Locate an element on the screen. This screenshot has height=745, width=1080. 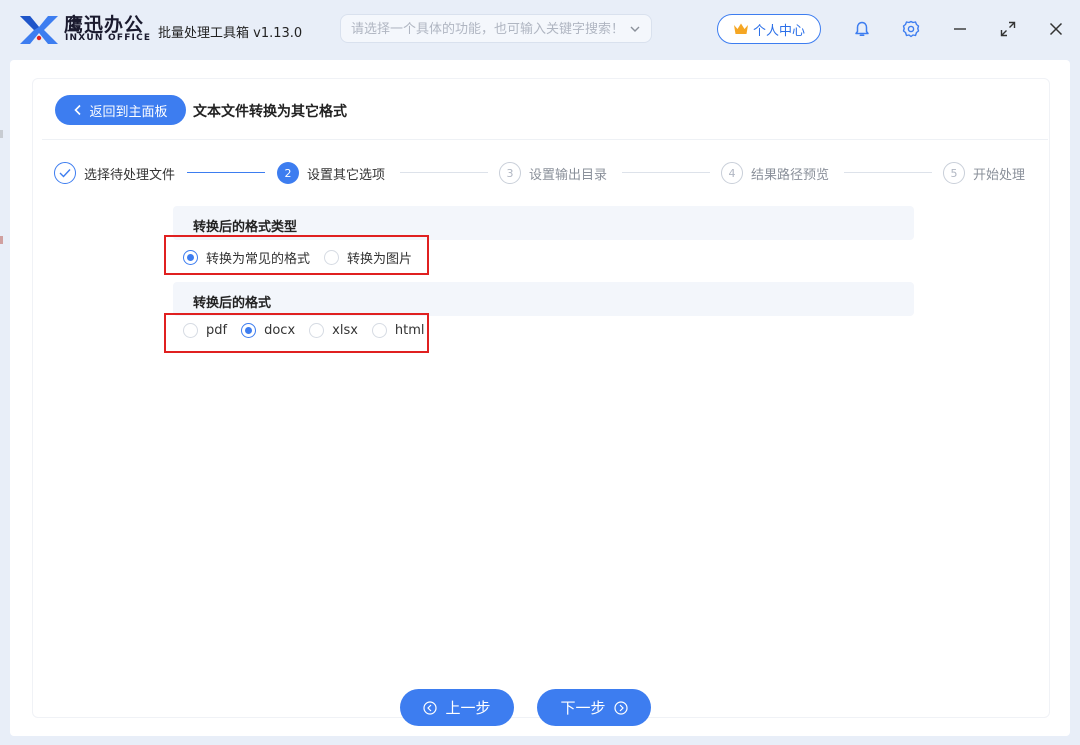
circle-arrow-right-icon is located at coordinates (620, 707).